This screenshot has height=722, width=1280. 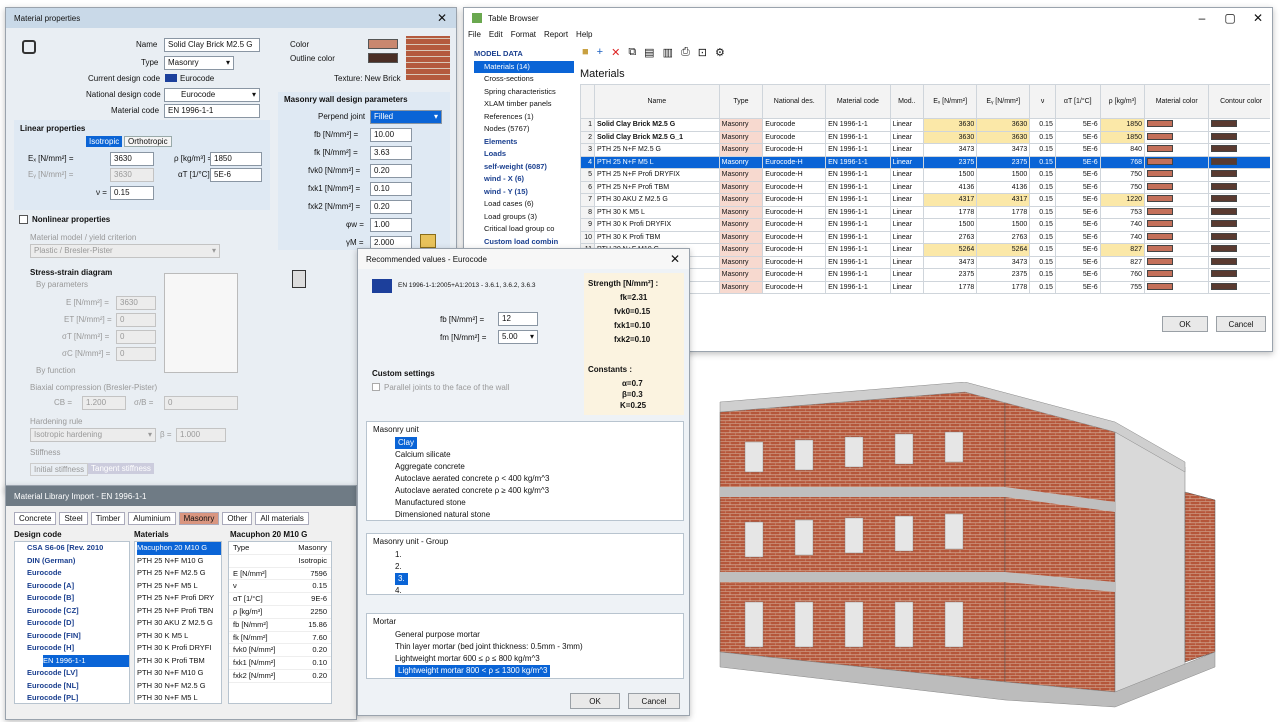 What do you see at coordinates (1241, 324) in the screenshot?
I see `cancel-button: Cancel` at bounding box center [1241, 324].